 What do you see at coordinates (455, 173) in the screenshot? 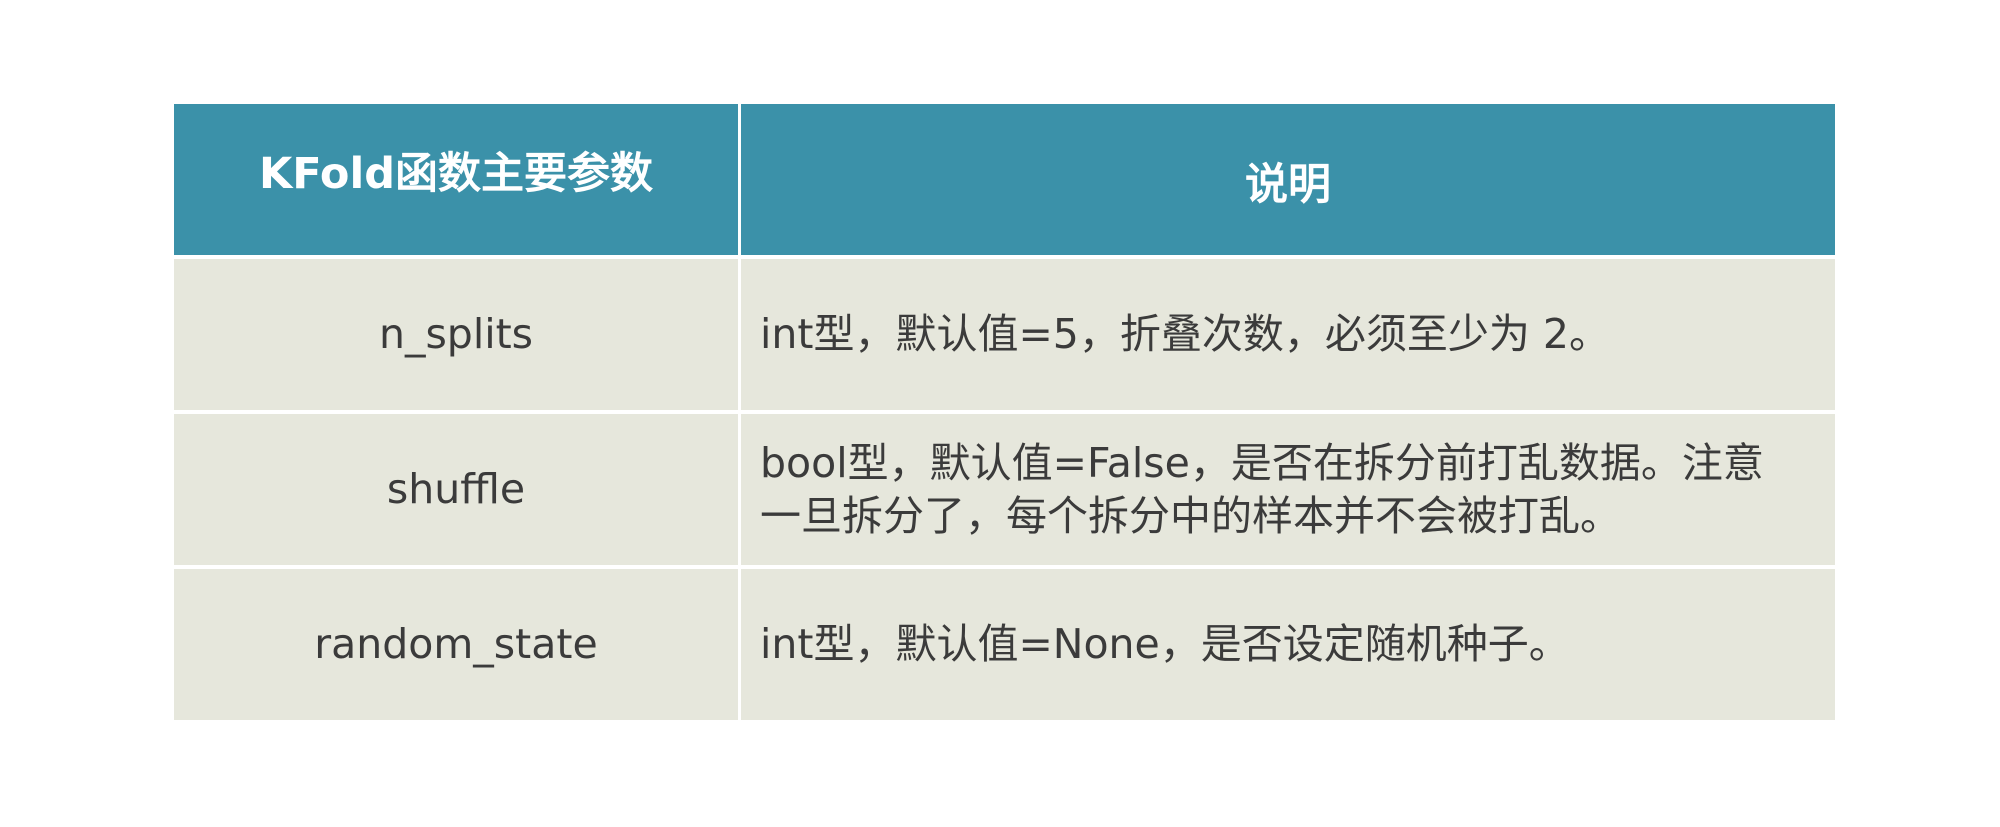
I see `header-param-label: KFold函数主要参数` at bounding box center [455, 173].